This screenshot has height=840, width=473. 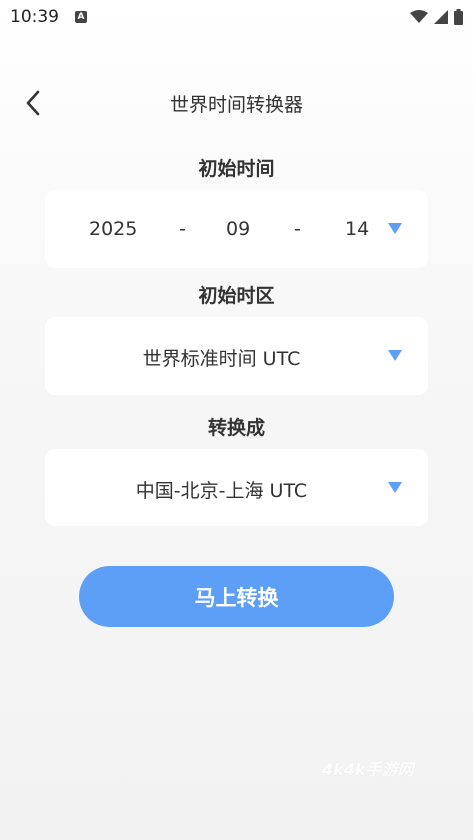 What do you see at coordinates (368, 769) in the screenshot?
I see `watermark-text: 4k4k手游网` at bounding box center [368, 769].